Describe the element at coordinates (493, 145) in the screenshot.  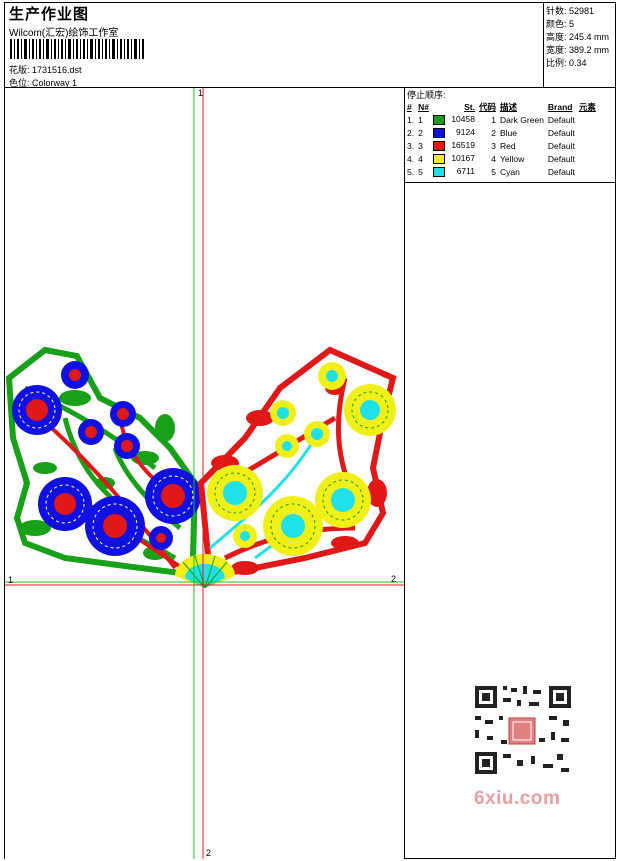
I see `row-code: 3` at that location.